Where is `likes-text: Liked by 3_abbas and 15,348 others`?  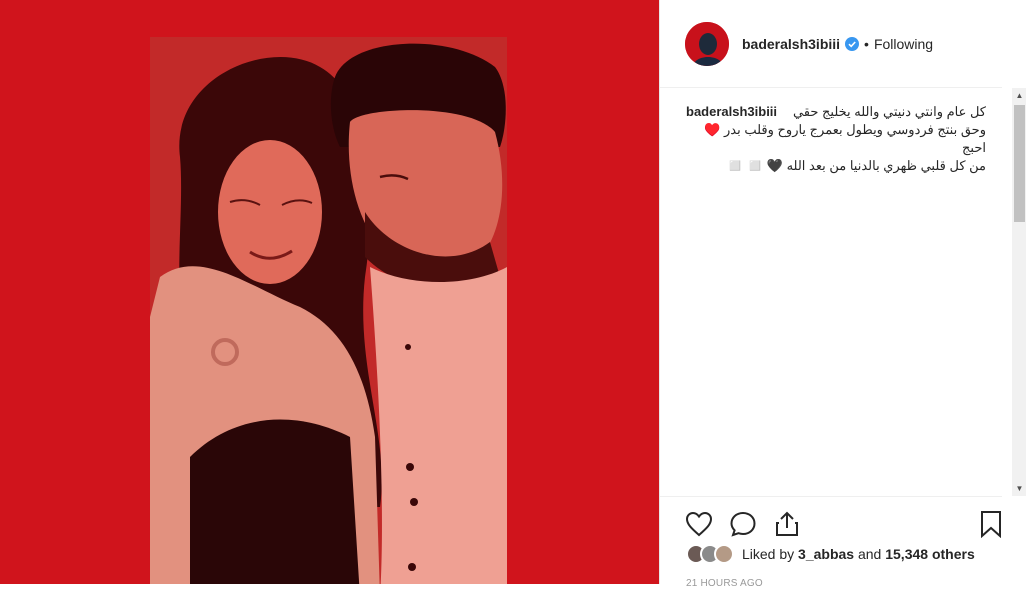
likes-text: Liked by 3_abbas and 15,348 others is located at coordinates (858, 554).